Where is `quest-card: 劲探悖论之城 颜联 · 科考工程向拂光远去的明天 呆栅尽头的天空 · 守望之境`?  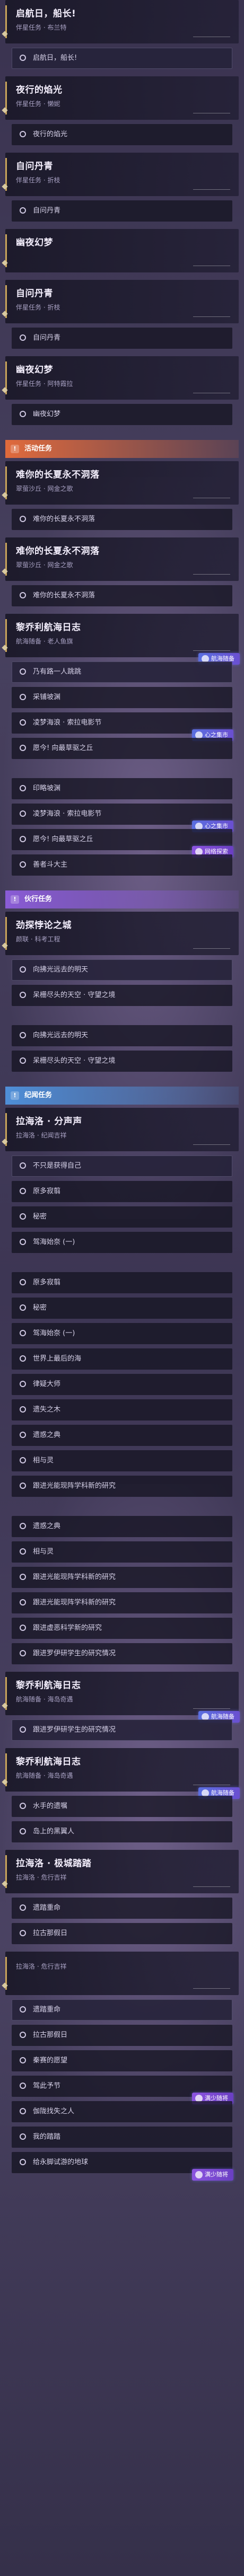 quest-card: 劲探悖论之城 颜联 · 科考工程向拂光远去的明天 呆栅尽头的天空 · 守望之境 is located at coordinates (122, 962).